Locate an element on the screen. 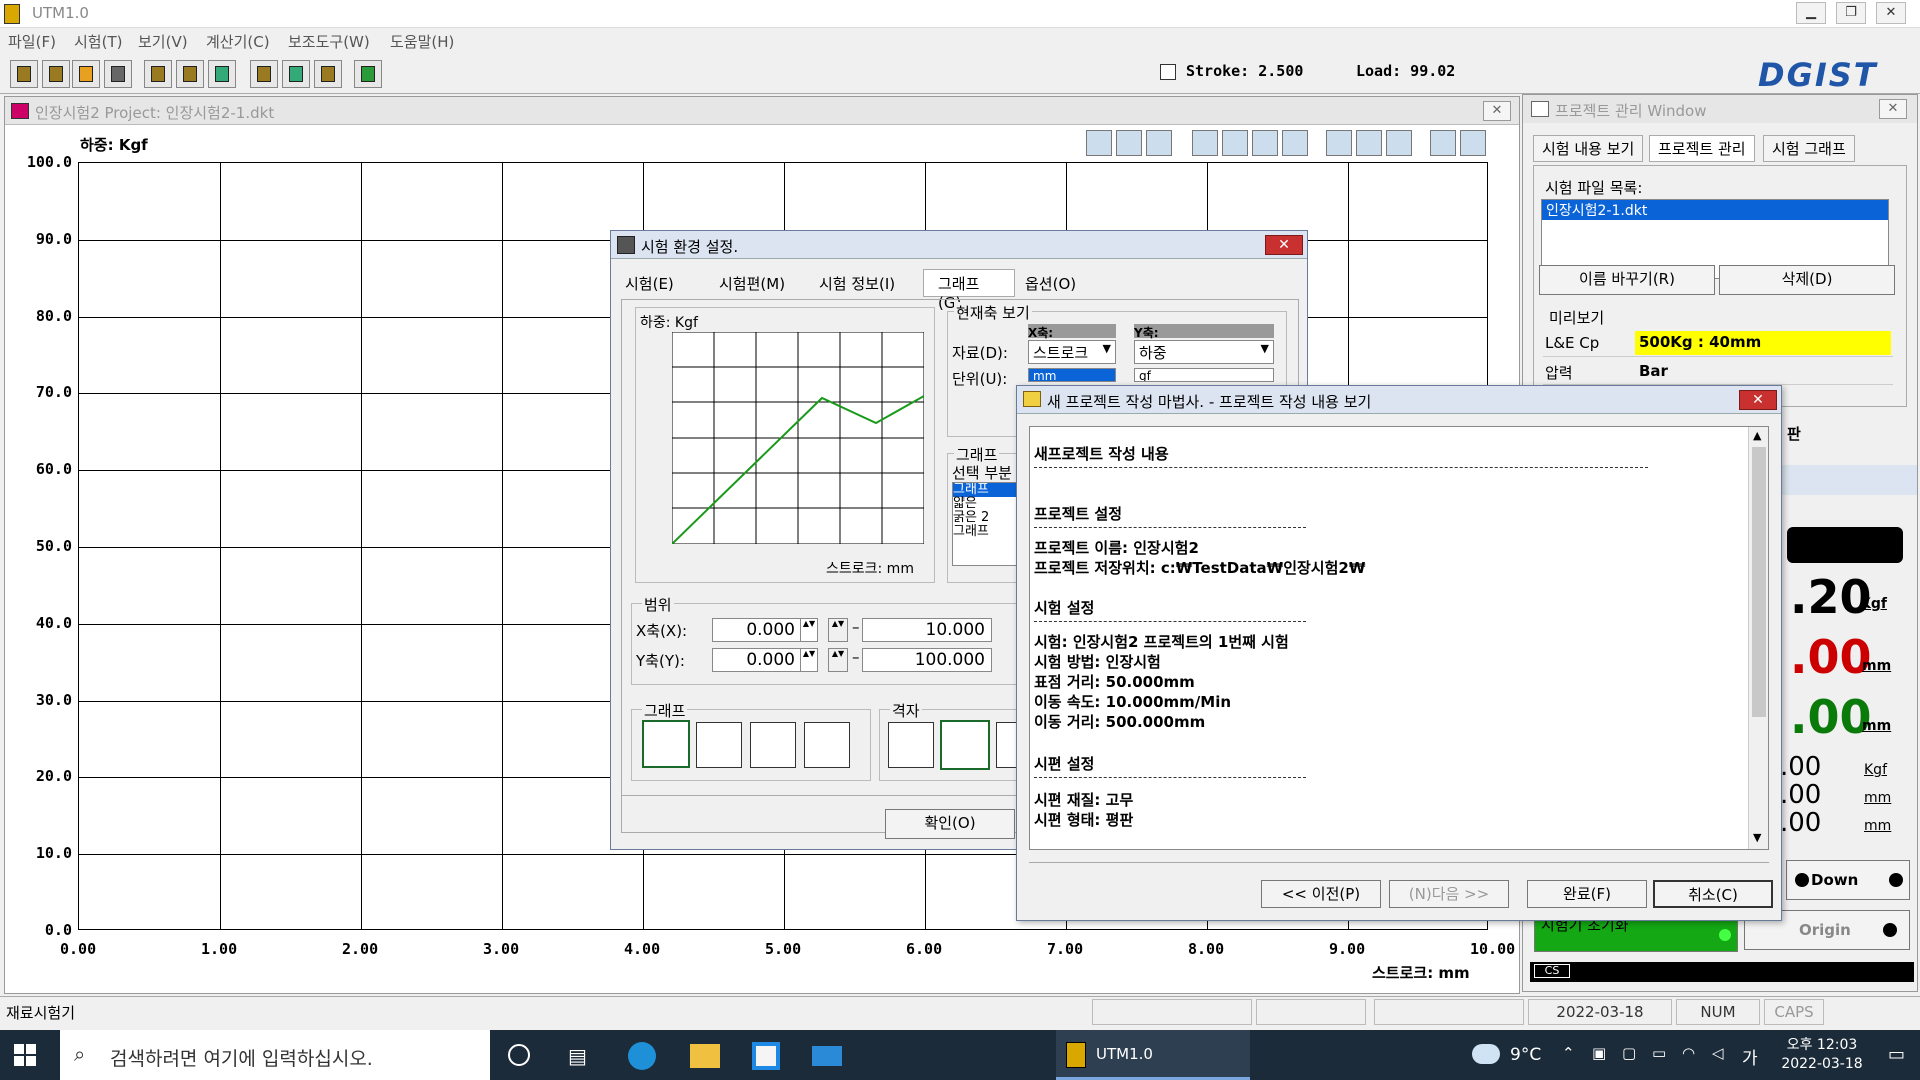  delete-button: 삭제(D) is located at coordinates (1807, 280).